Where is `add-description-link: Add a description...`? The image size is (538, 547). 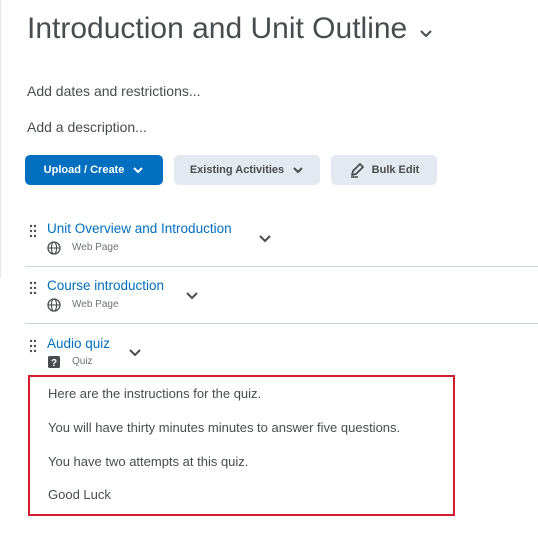
add-description-link: Add a description... is located at coordinates (87, 127).